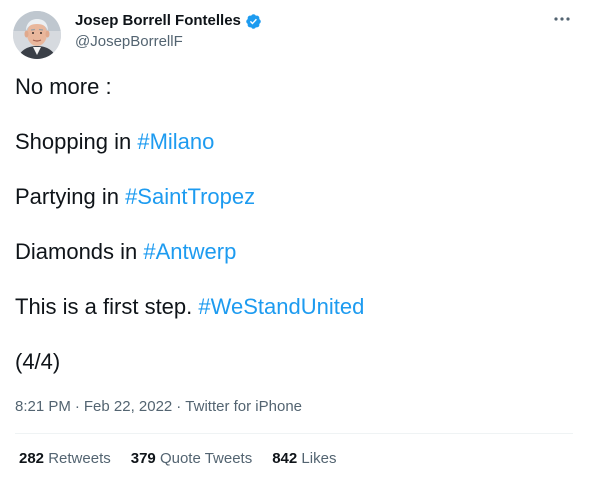 The image size is (589, 484). I want to click on tweet-date: Feb 22, 2022, so click(128, 406).